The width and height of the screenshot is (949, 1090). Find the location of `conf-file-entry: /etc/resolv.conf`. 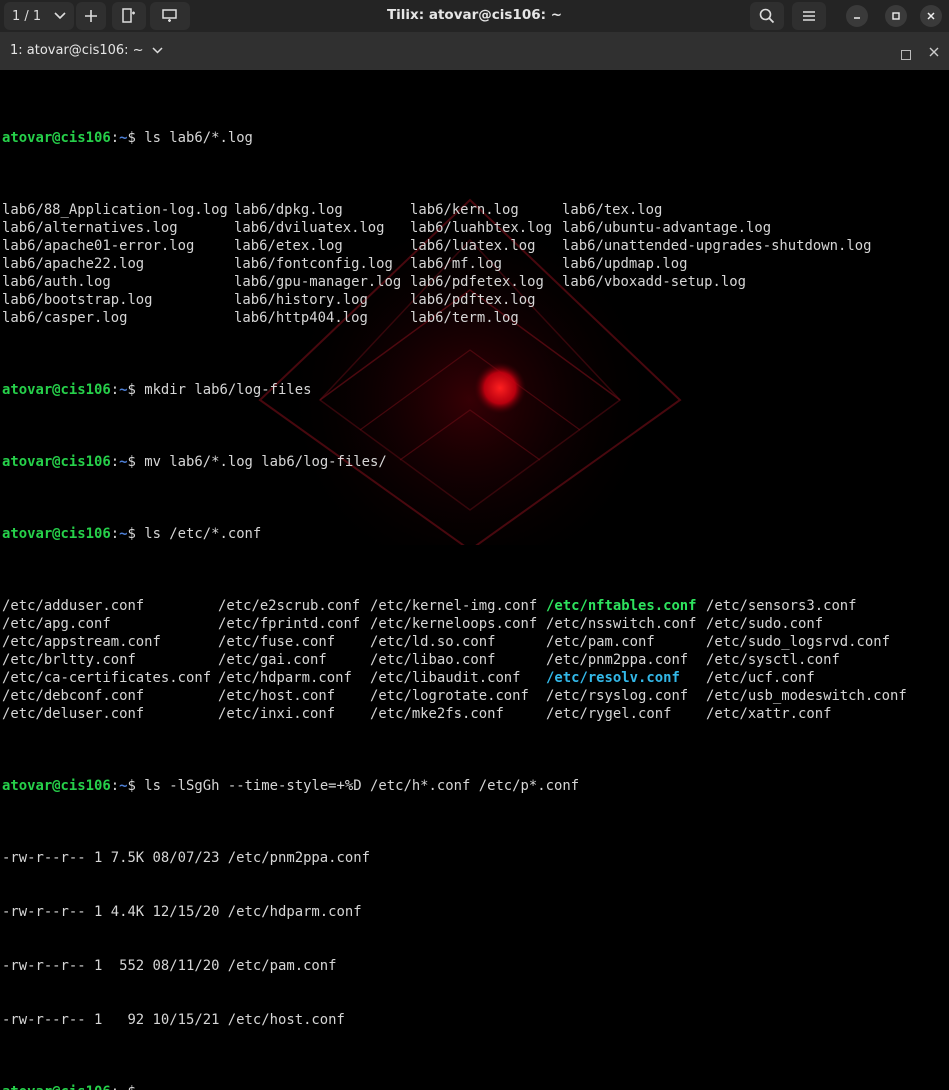

conf-file-entry: /etc/resolv.conf is located at coordinates (613, 678).